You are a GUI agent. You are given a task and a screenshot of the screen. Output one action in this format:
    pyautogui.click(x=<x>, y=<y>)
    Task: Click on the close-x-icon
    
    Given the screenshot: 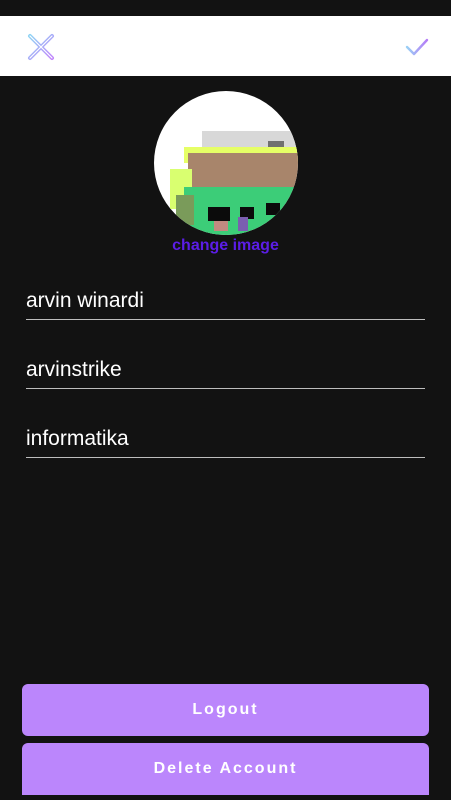 What is the action you would take?
    pyautogui.click(x=41, y=47)
    